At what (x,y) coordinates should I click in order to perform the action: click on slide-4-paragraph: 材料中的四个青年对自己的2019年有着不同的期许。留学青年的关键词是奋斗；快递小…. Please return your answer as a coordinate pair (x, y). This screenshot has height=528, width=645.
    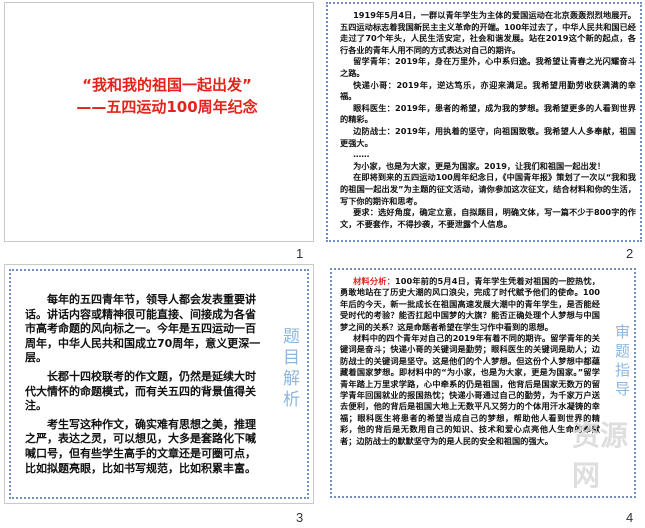
    Looking at the image, I should click on (470, 389).